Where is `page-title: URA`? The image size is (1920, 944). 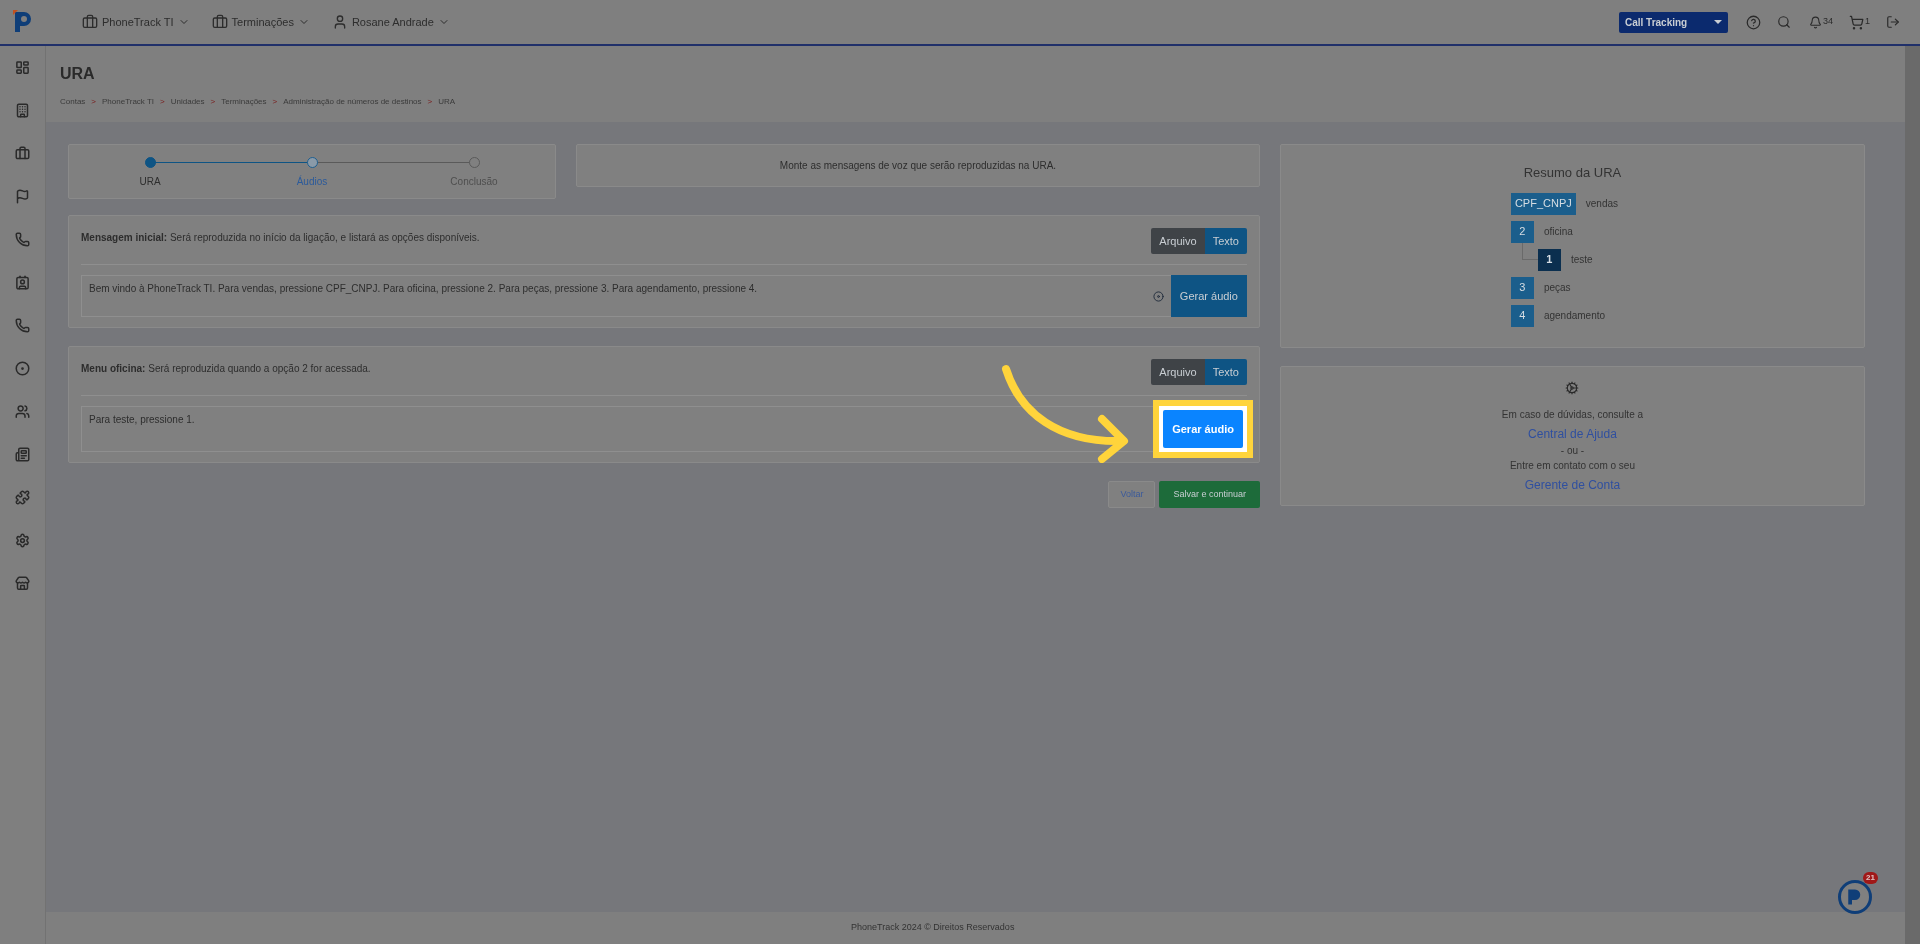
page-title: URA is located at coordinates (78, 74).